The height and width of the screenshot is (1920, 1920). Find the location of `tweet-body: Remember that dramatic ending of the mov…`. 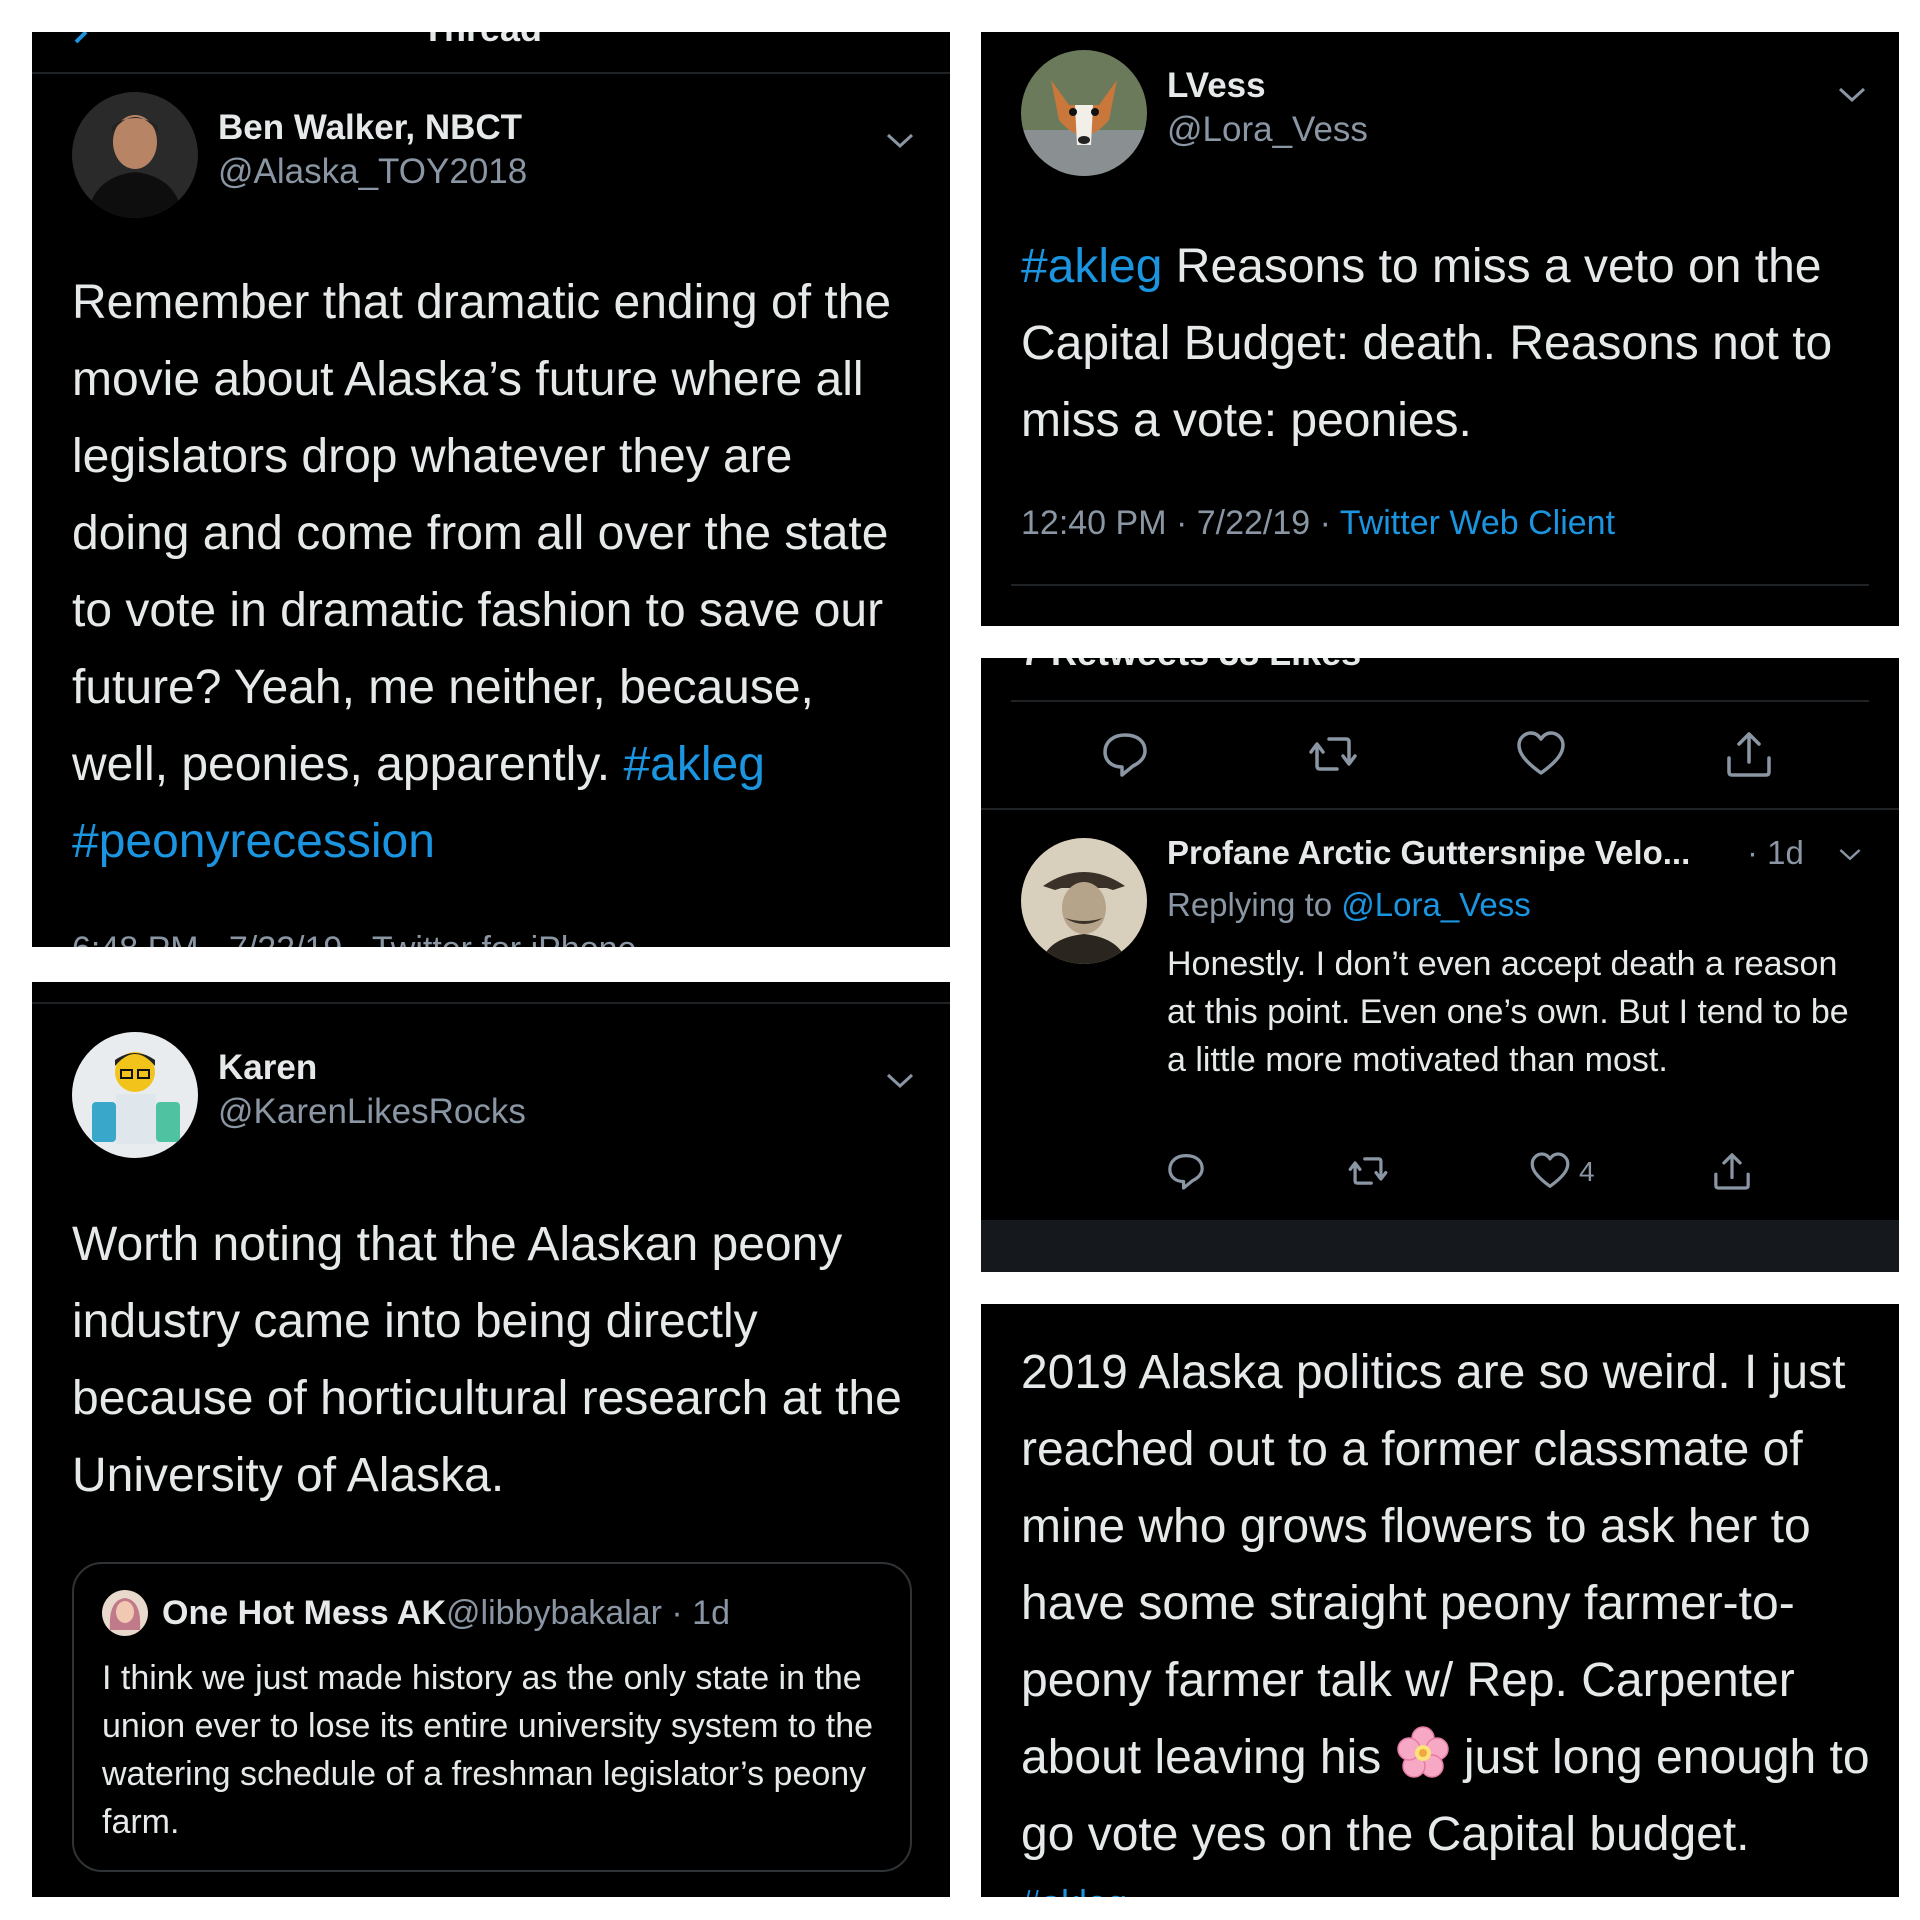

tweet-body: Remember that dramatic ending of the mov… is located at coordinates (482, 533).